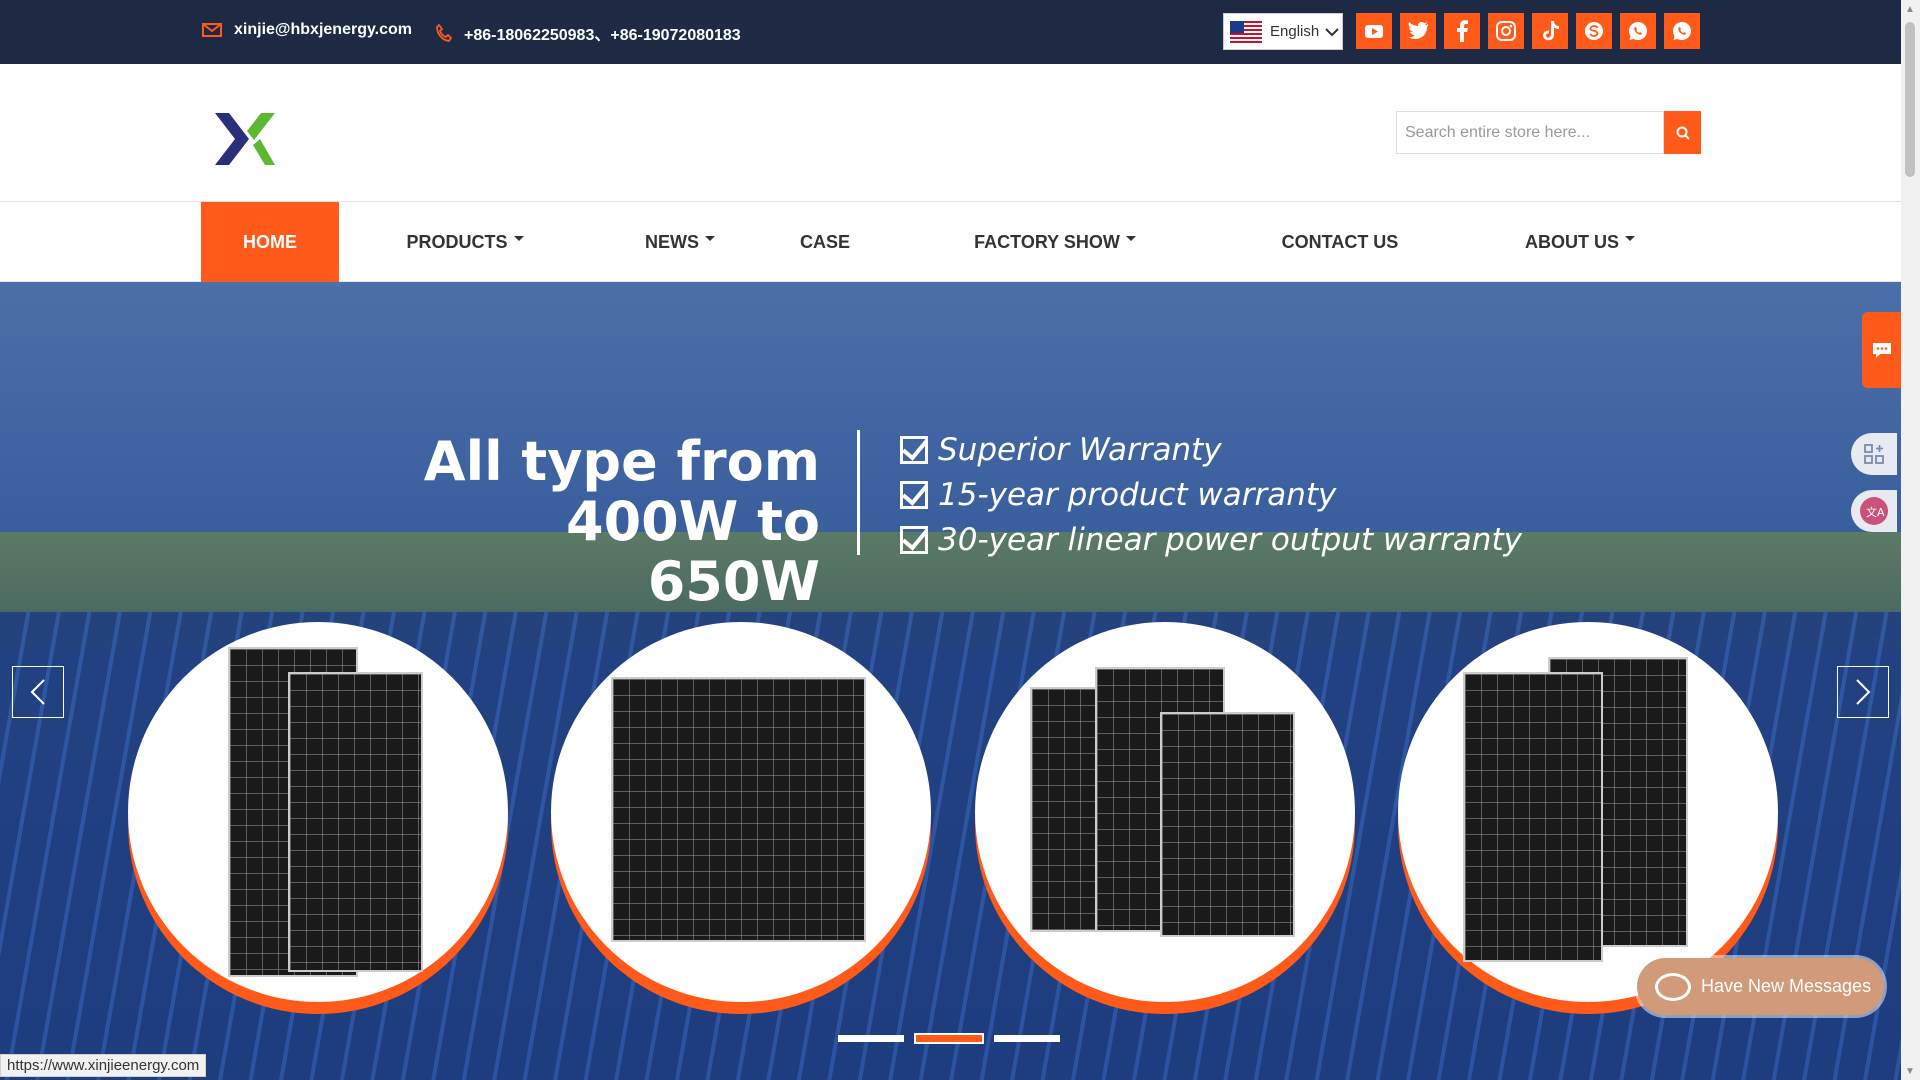  What do you see at coordinates (1572, 241) in the screenshot?
I see `nav-about-us-label: ABOUT US` at bounding box center [1572, 241].